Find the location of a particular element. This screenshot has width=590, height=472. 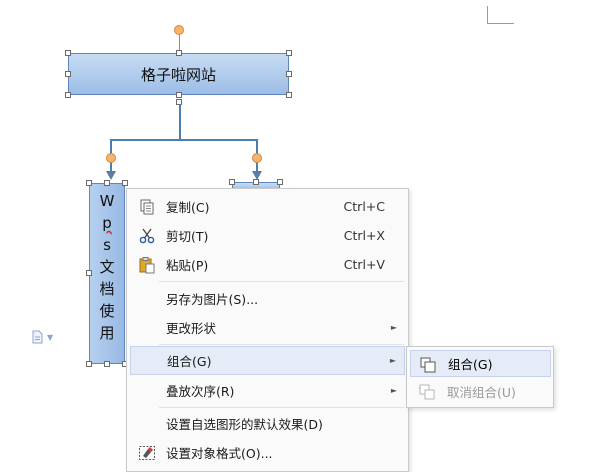

menu-item-label: 剪切(T) is located at coordinates (187, 236).